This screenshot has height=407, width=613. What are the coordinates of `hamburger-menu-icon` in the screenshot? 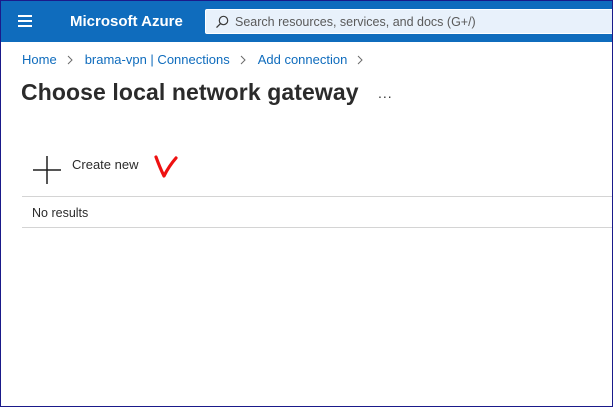 It's located at (26, 21).